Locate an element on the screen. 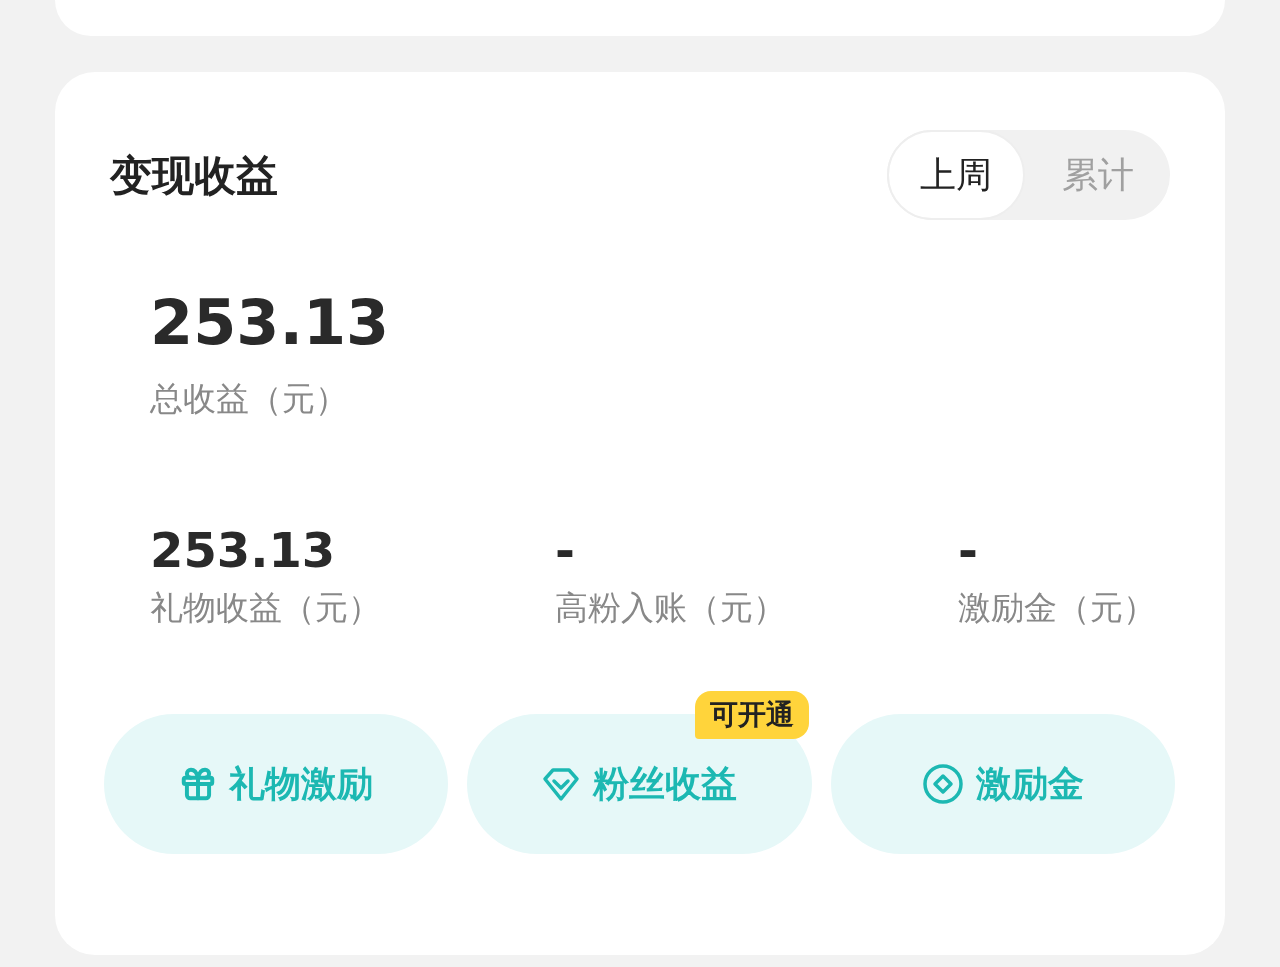  action-button: 激励金 is located at coordinates (1002, 784).